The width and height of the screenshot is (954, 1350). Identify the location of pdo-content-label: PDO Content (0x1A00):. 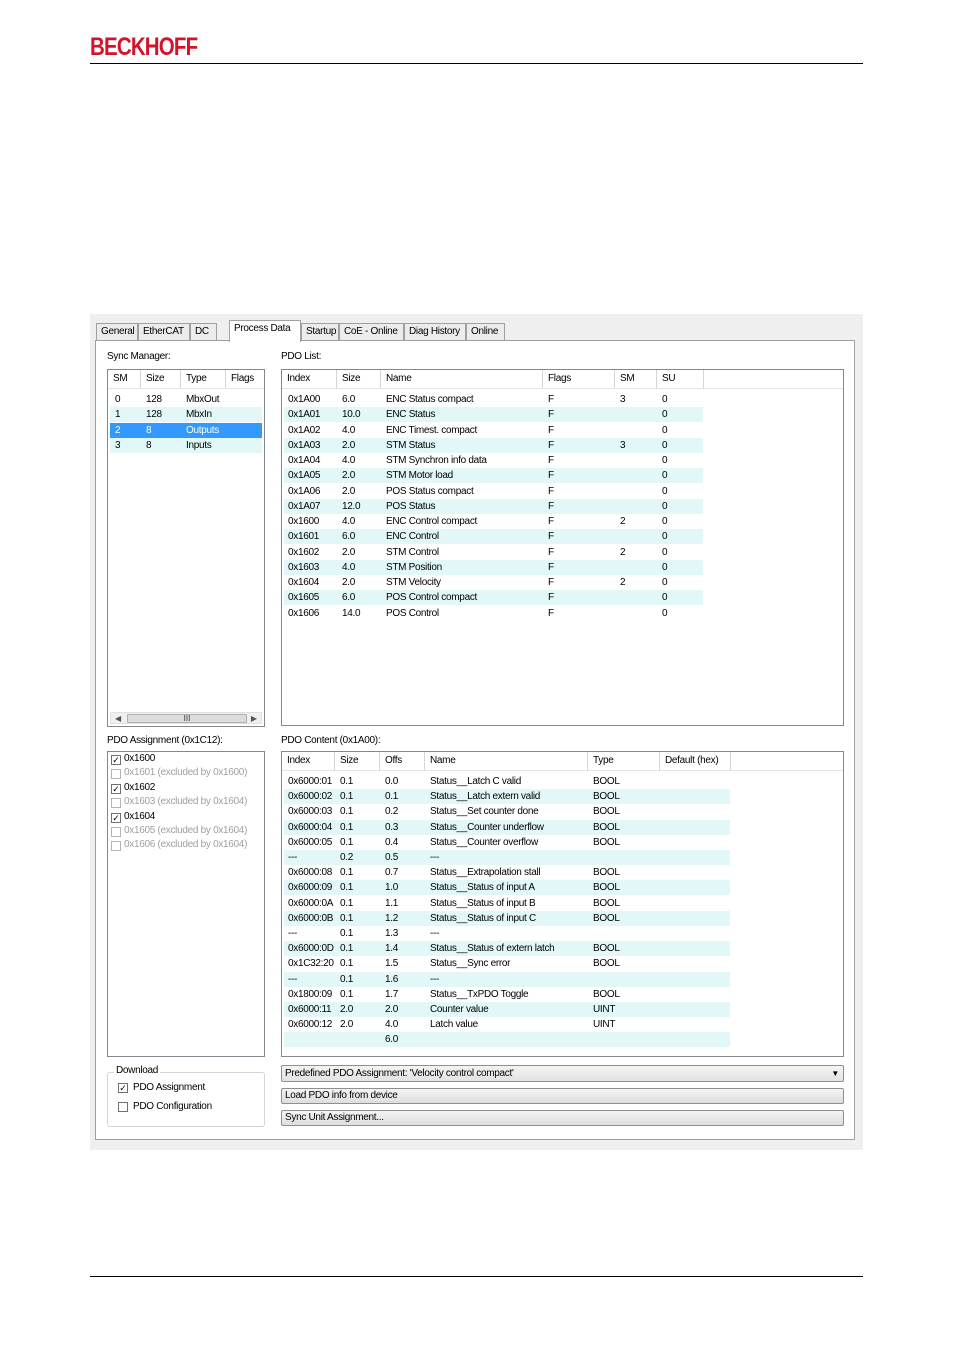
(331, 740).